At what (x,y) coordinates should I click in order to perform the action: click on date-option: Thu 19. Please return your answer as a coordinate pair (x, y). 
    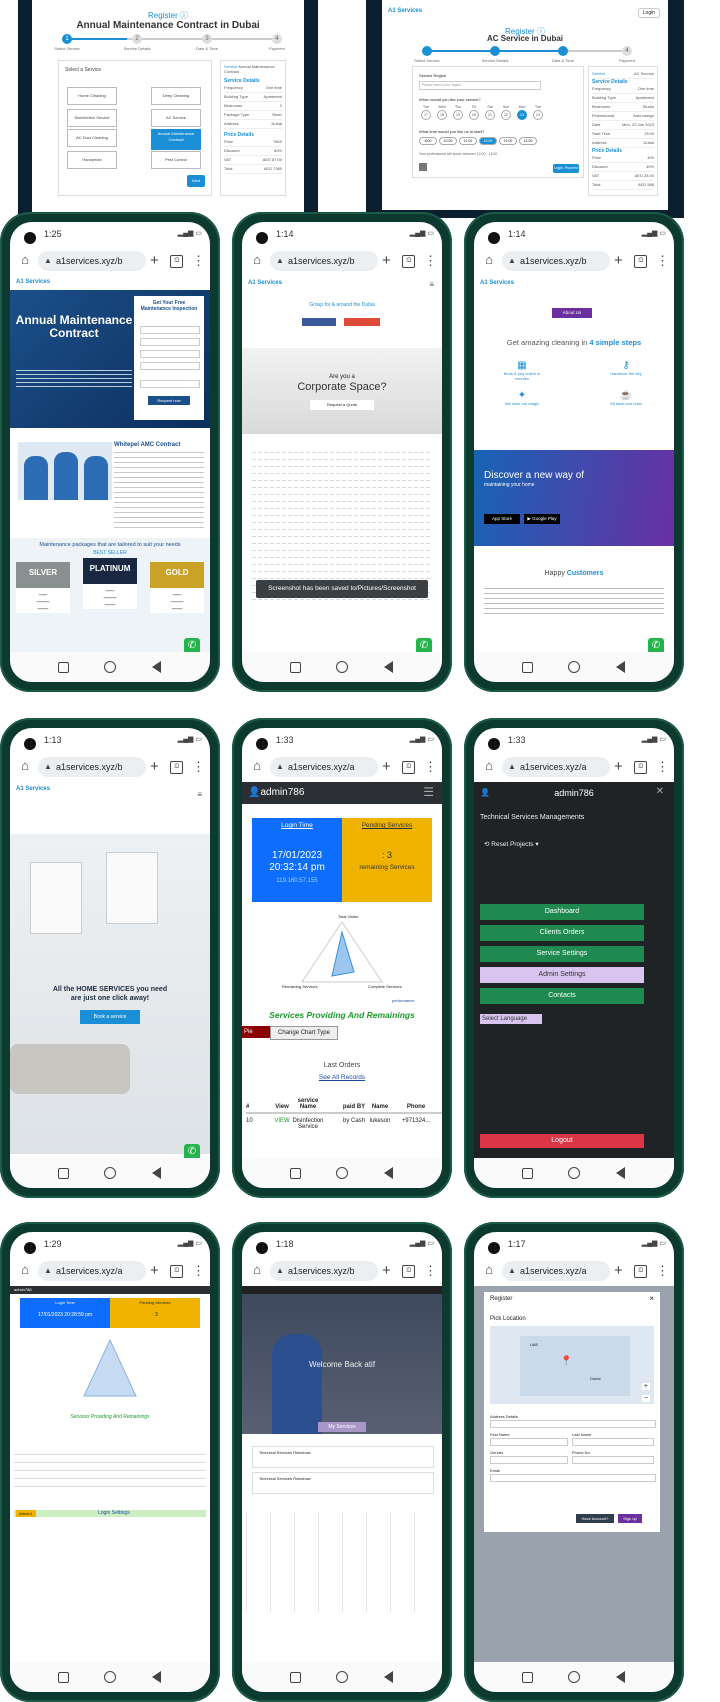
    Looking at the image, I should click on (458, 113).